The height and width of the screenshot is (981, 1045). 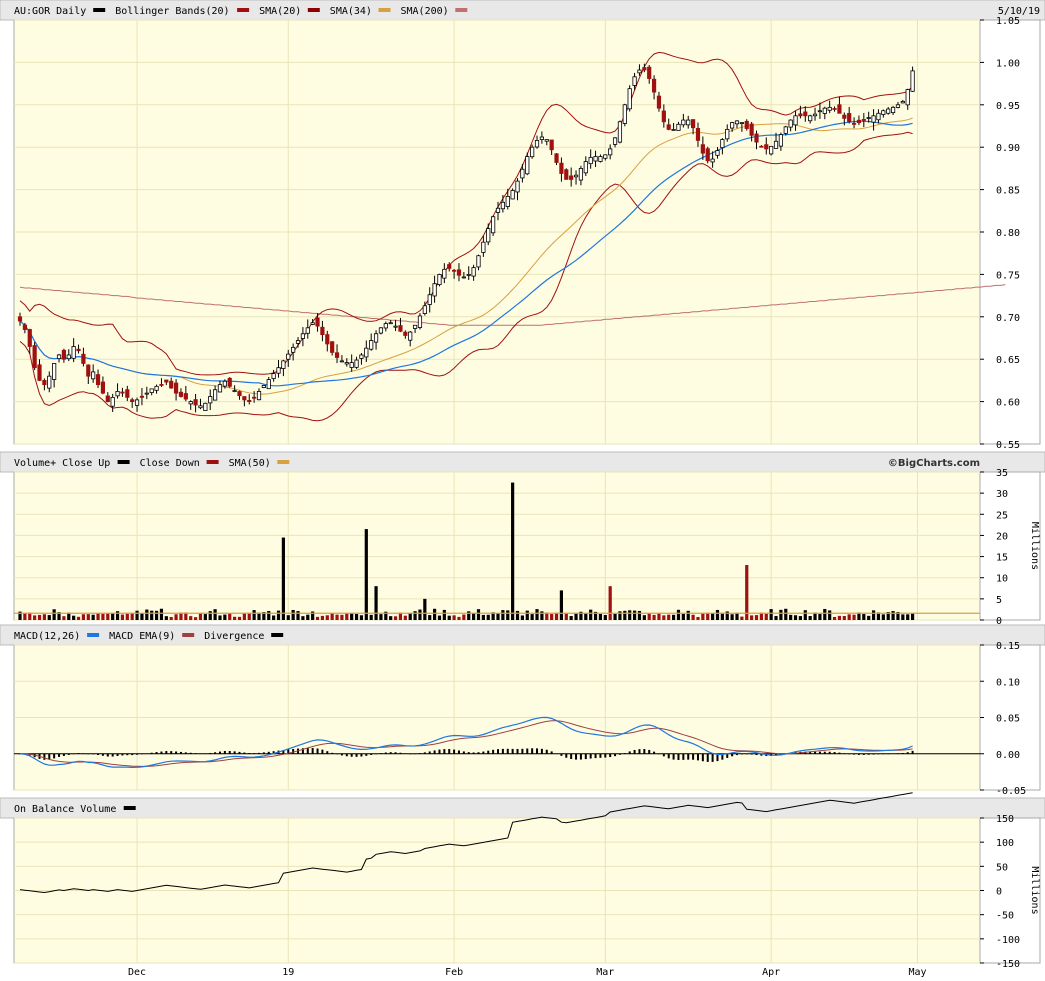 I want to click on legend-label-macd-1: MACD EMA(9), so click(x=142, y=636).